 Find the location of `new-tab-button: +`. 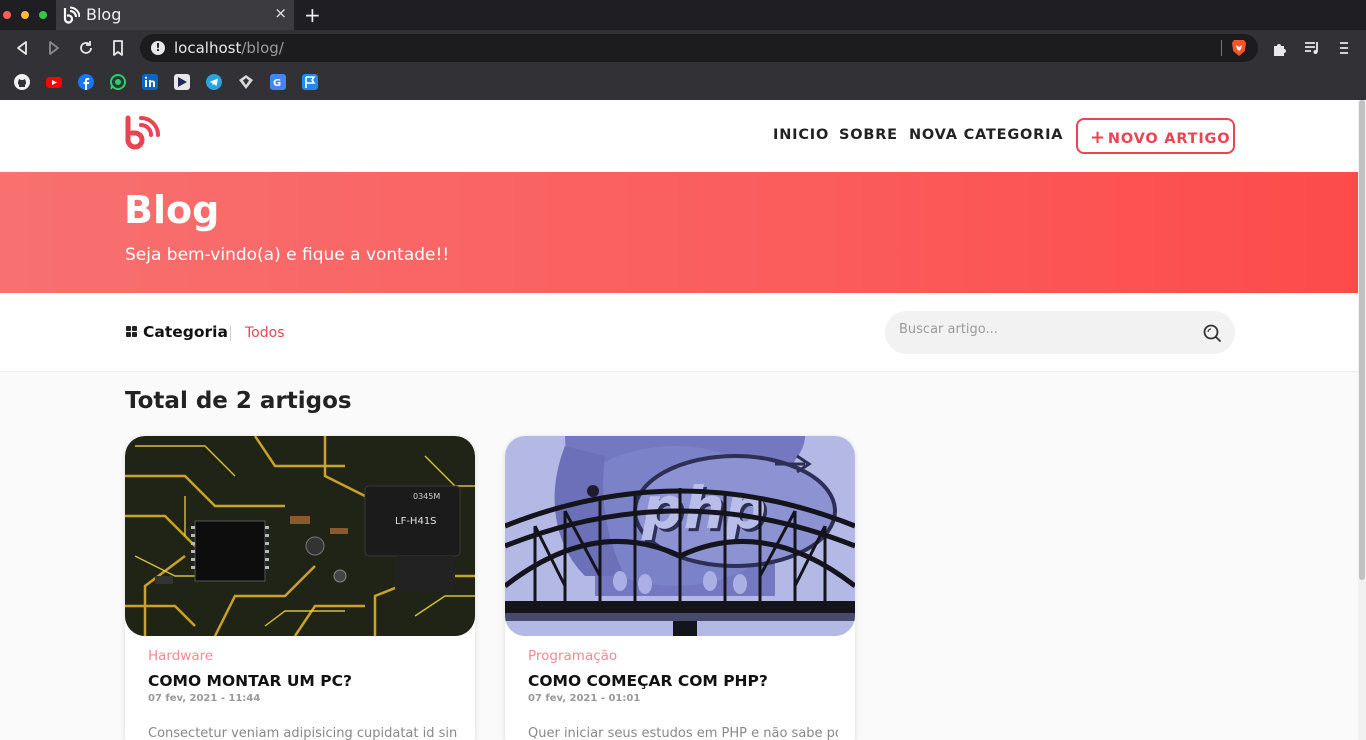

new-tab-button: + is located at coordinates (312, 15).